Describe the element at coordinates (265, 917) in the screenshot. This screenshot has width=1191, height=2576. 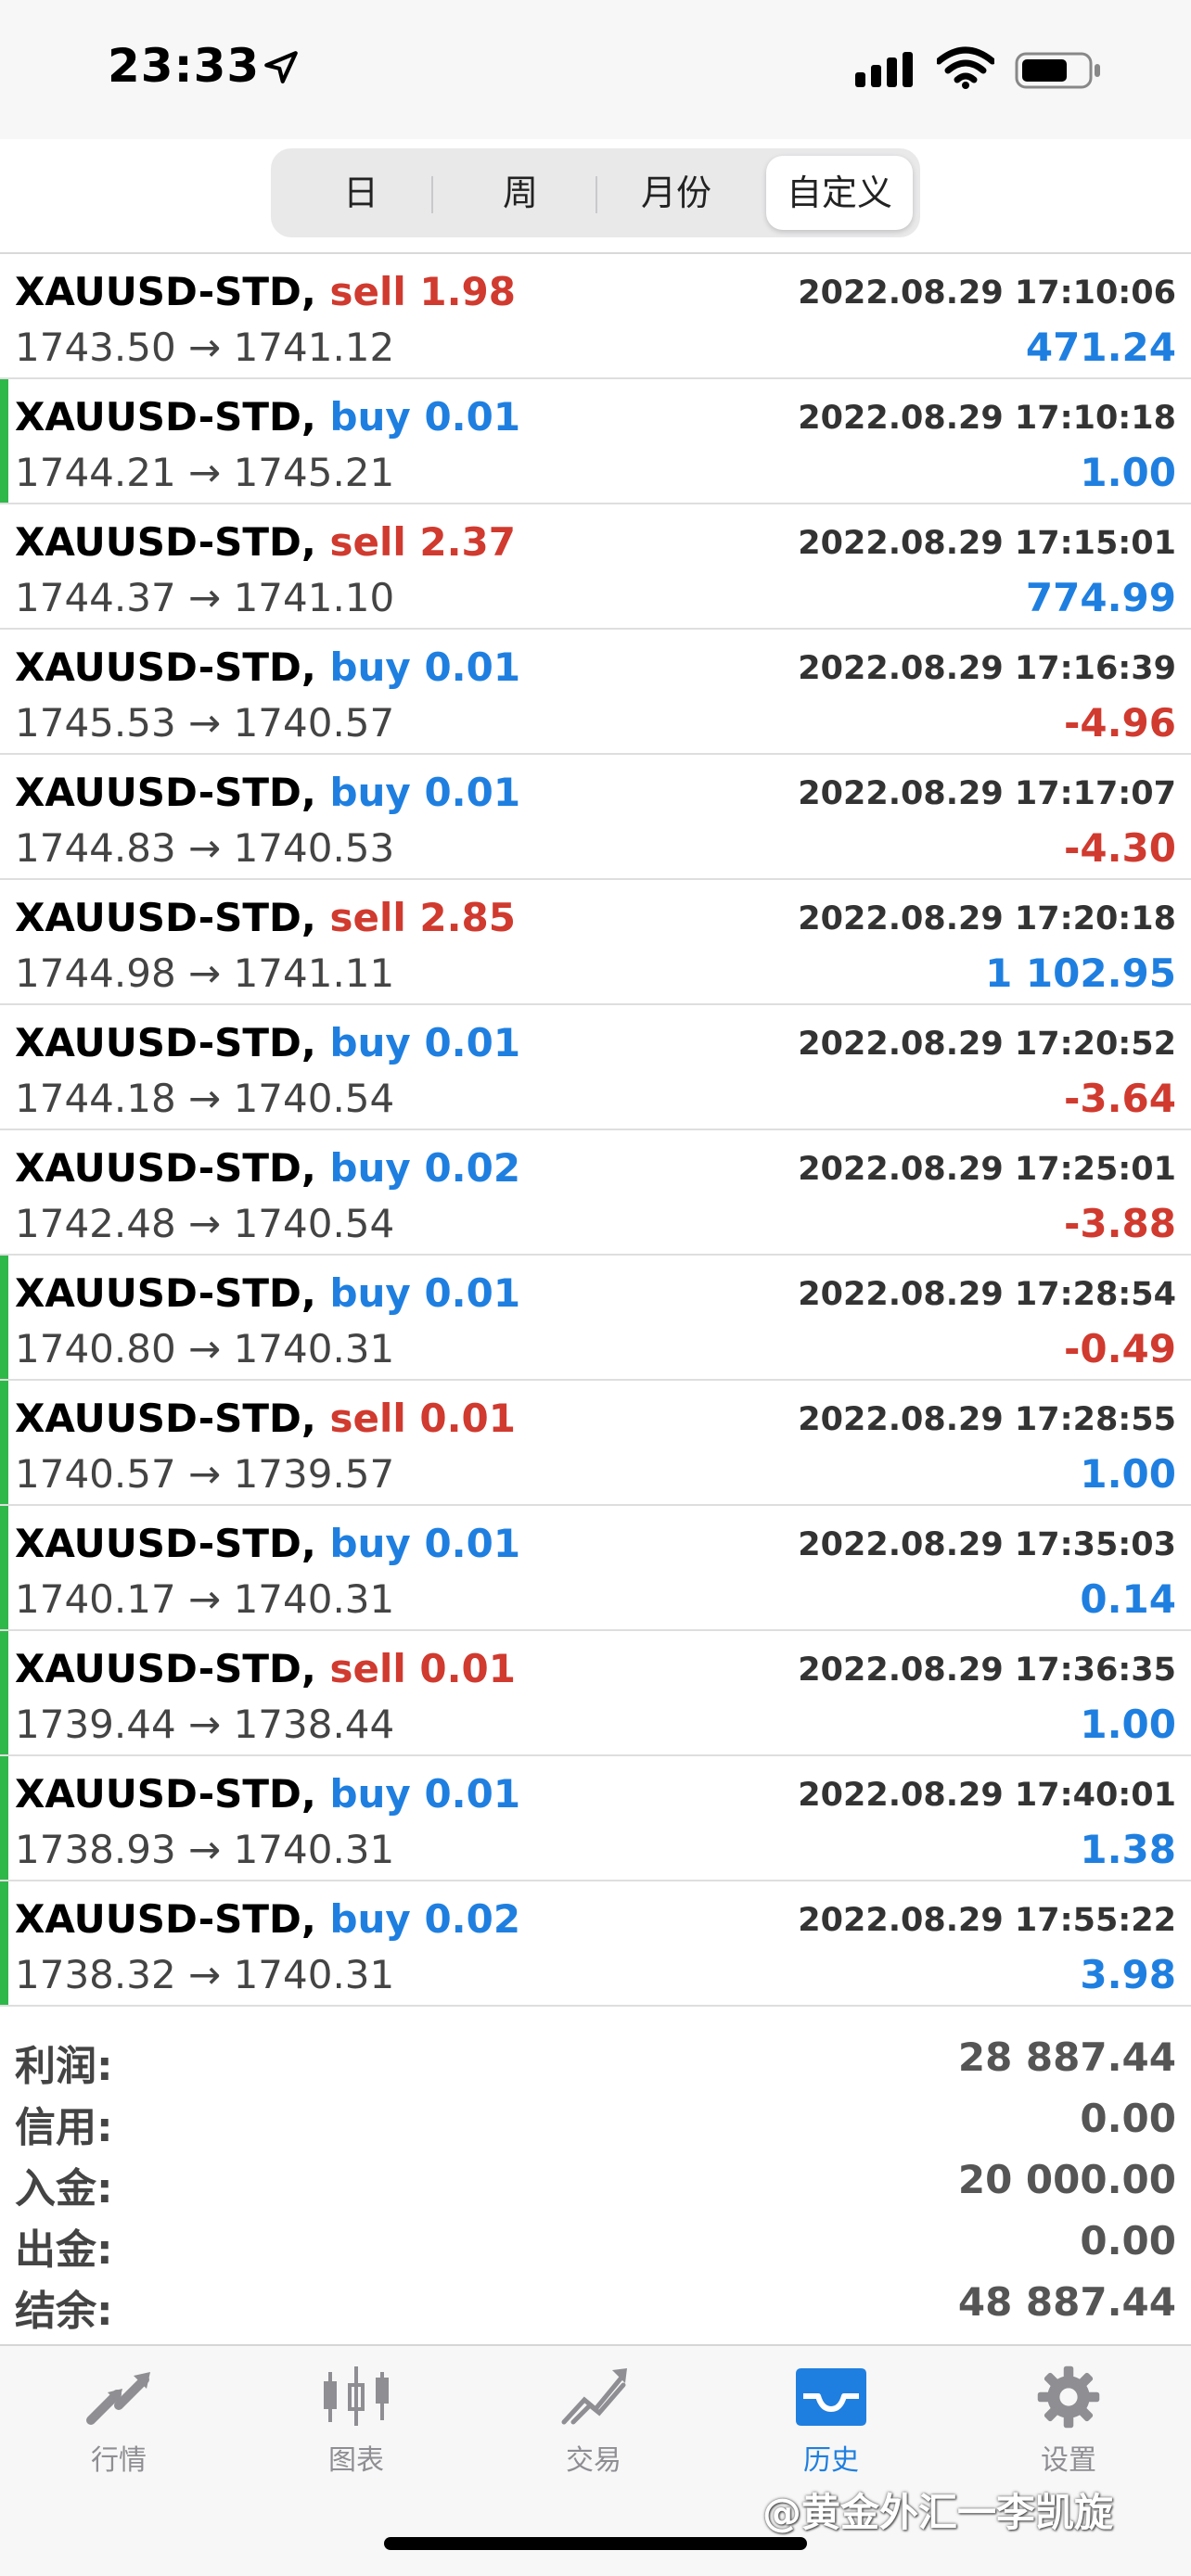
I see `deal-symbol-line: XAUUSD-STD, sell 2.85` at that location.